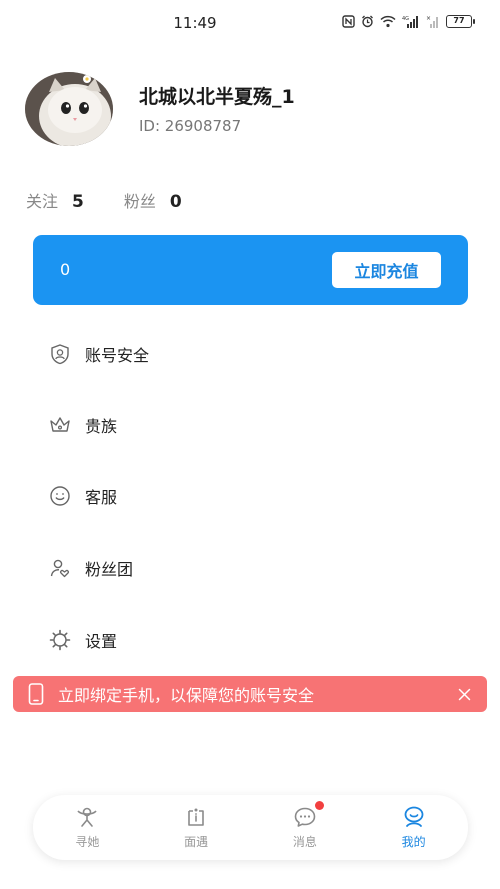  I want to click on menu-item-settings: 设置, so click(258, 640).